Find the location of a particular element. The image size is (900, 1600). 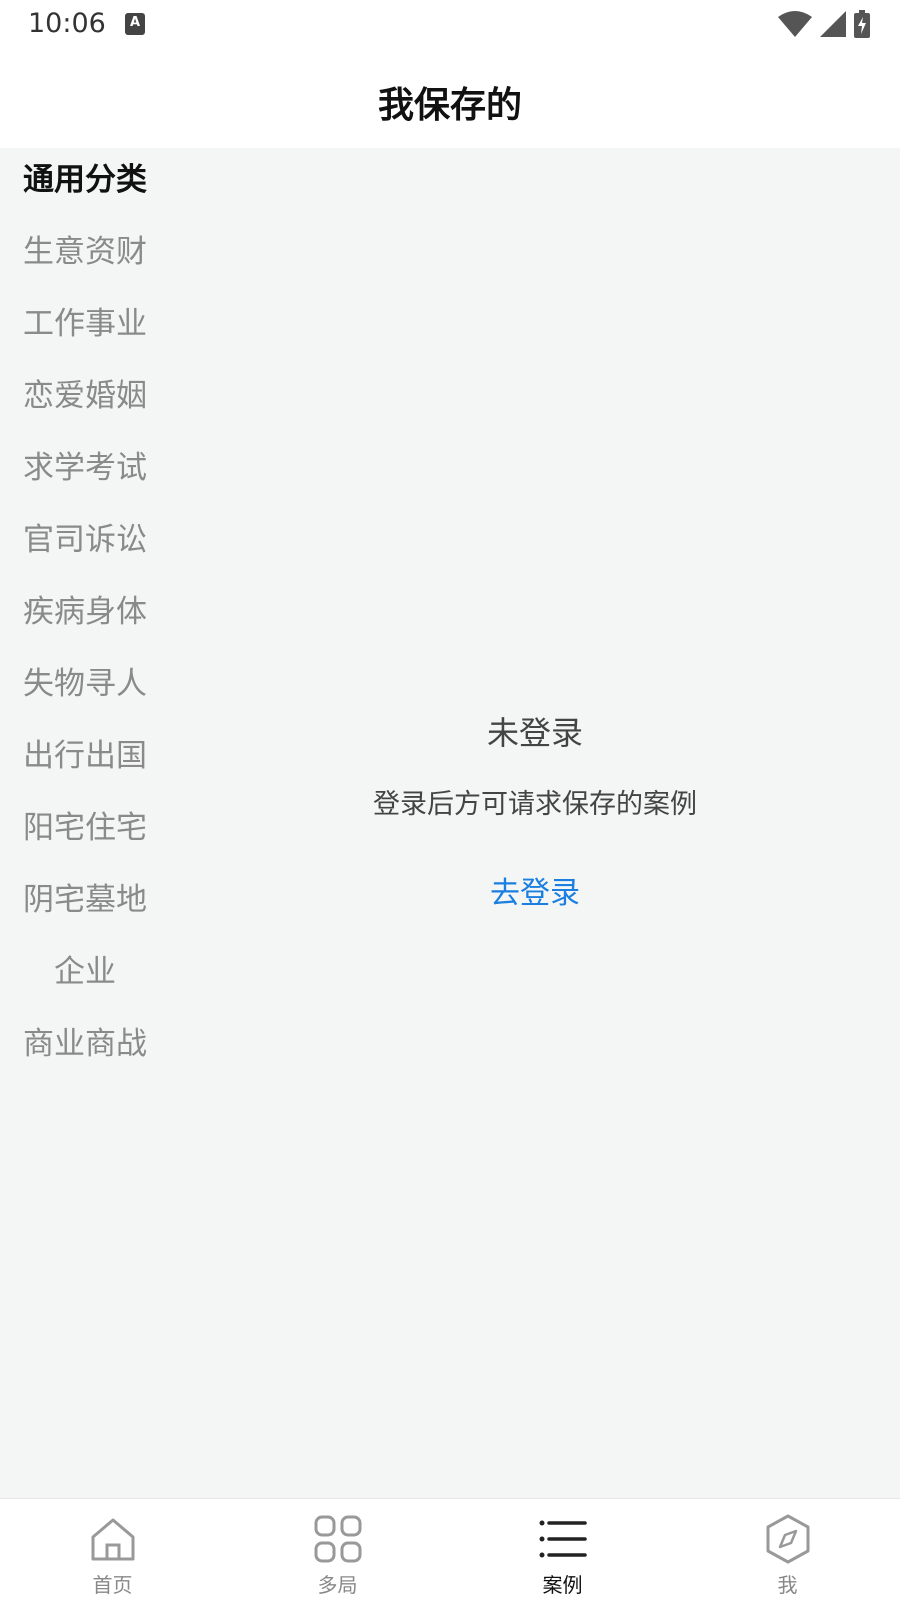

go-login-link: 去登录 is located at coordinates (535, 890).